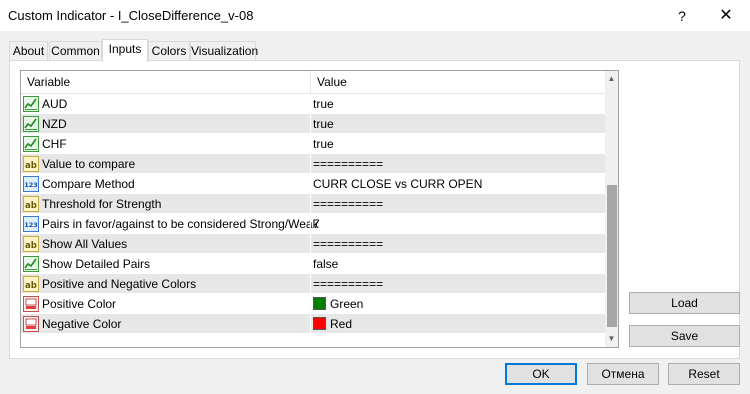  Describe the element at coordinates (54, 144) in the screenshot. I see `row-variable-name: CHF` at that location.